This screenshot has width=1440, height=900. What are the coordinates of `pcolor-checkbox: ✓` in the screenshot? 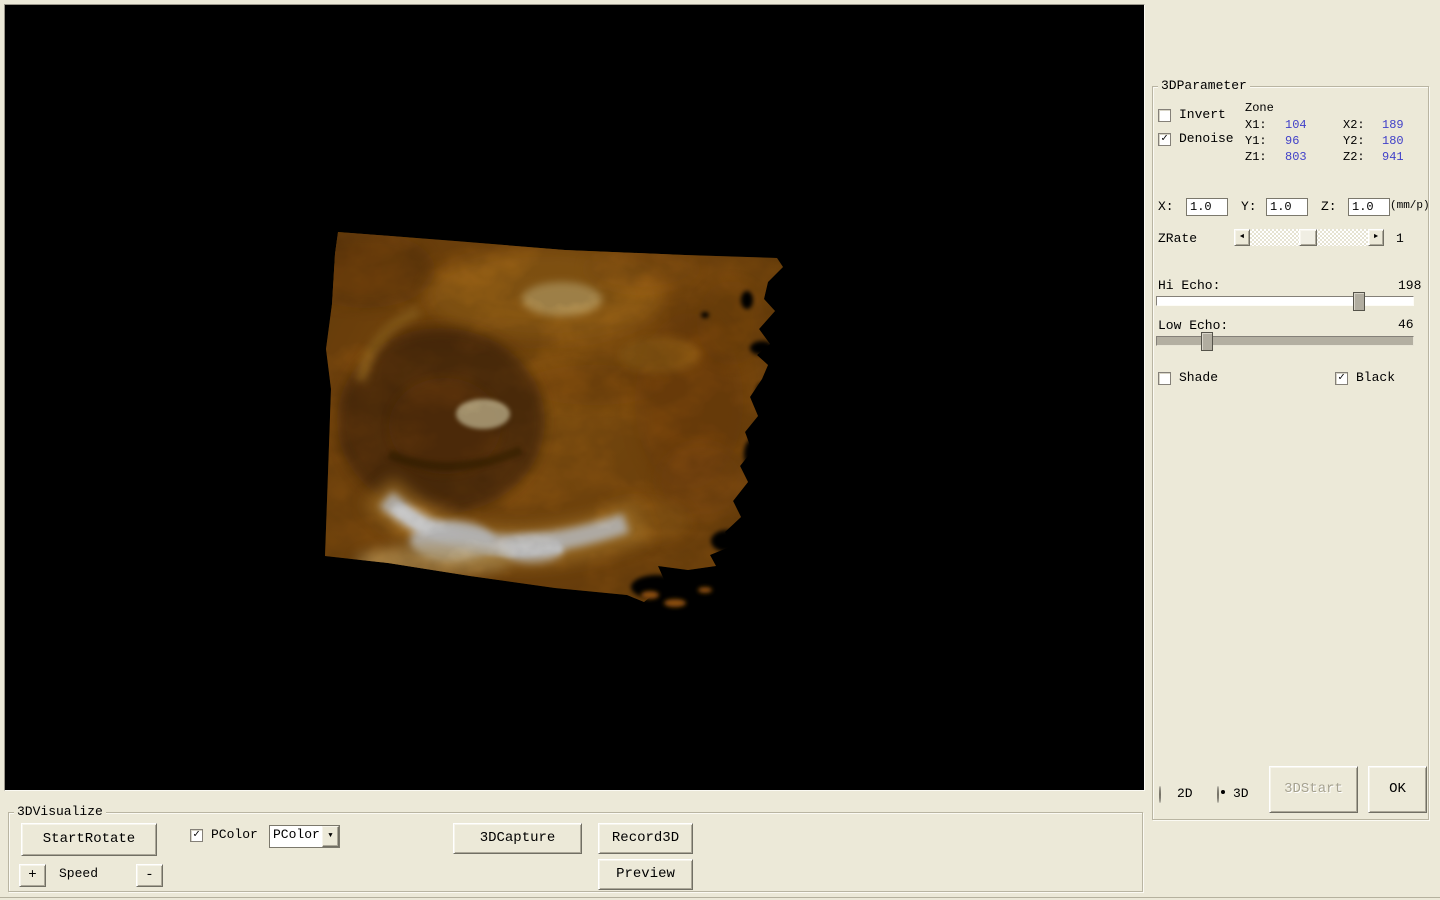 It's located at (196, 835).